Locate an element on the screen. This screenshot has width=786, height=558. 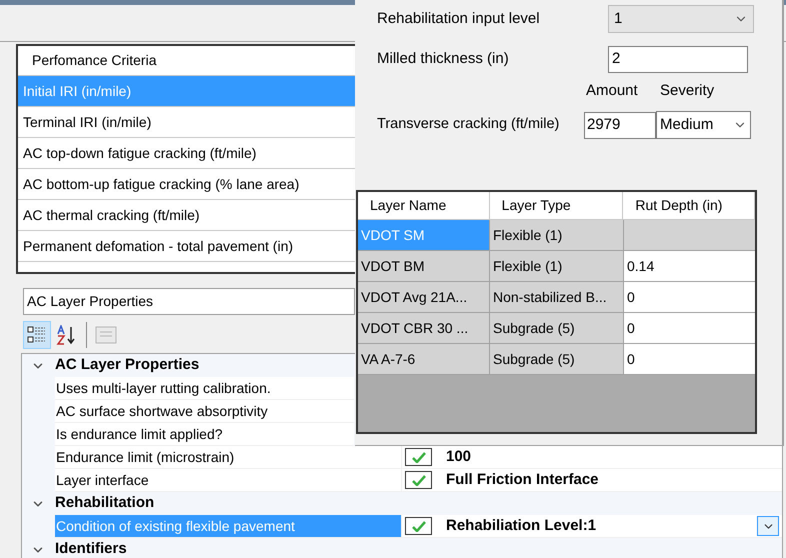
category-label: Identifiers is located at coordinates (91, 548).